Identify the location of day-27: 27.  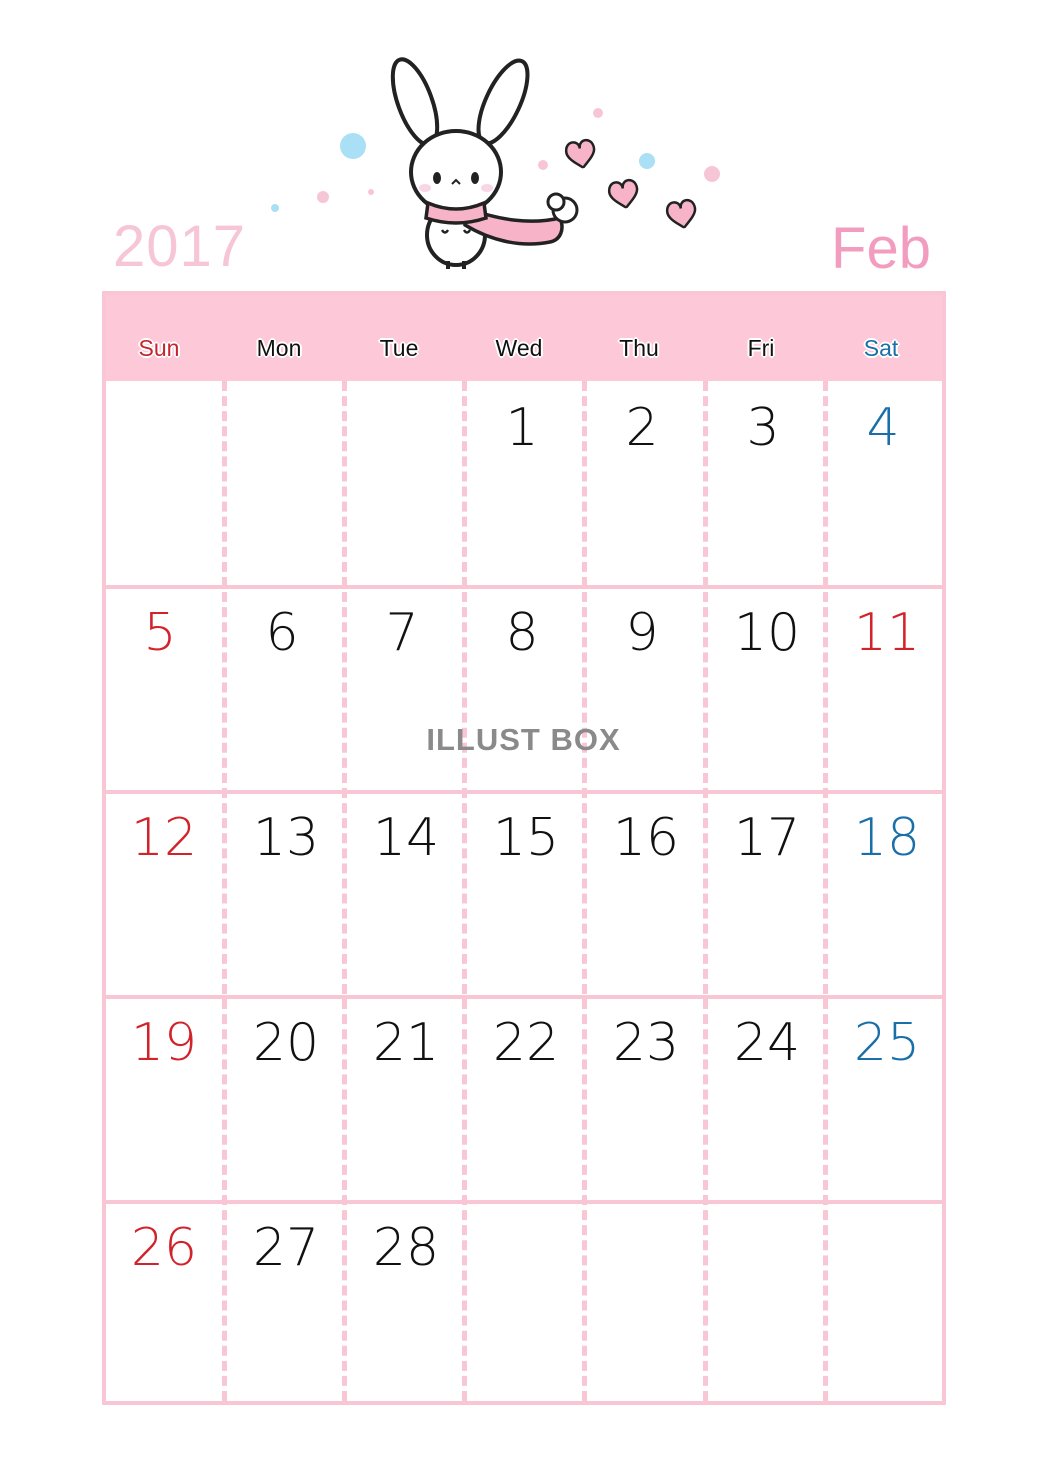
(286, 1248).